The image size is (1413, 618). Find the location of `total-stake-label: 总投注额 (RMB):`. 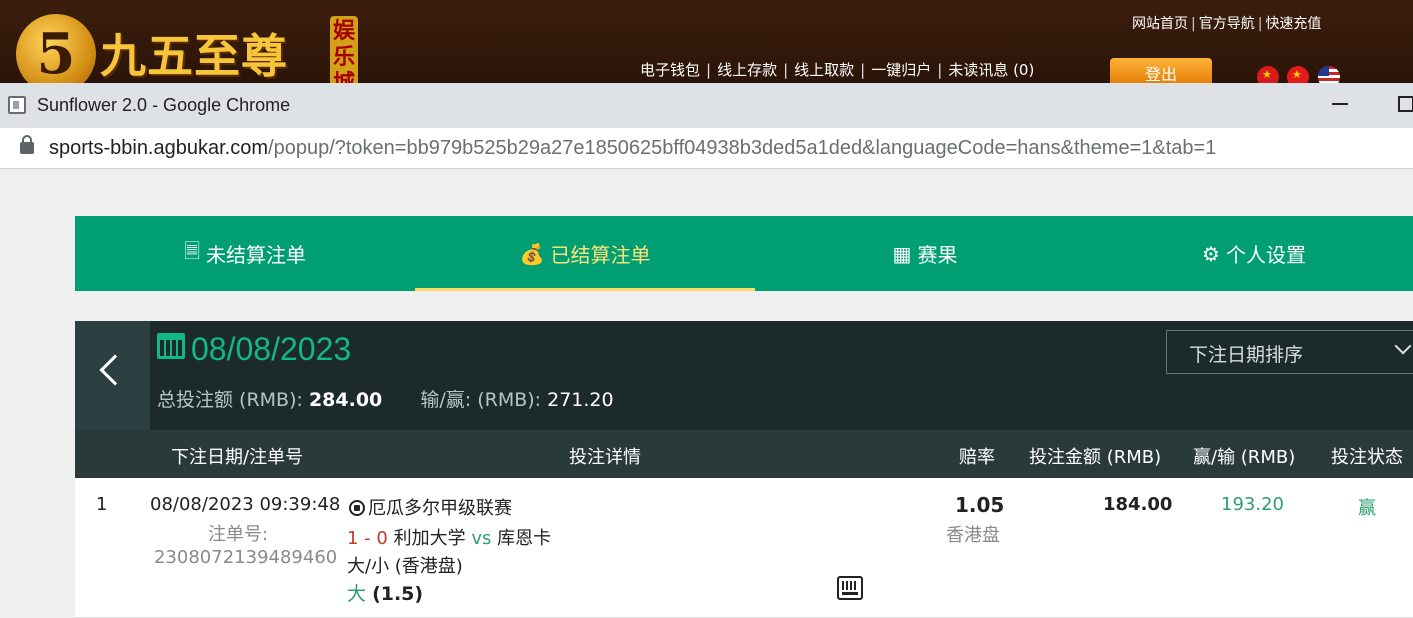

total-stake-label: 总投注额 (RMB): is located at coordinates (230, 400).